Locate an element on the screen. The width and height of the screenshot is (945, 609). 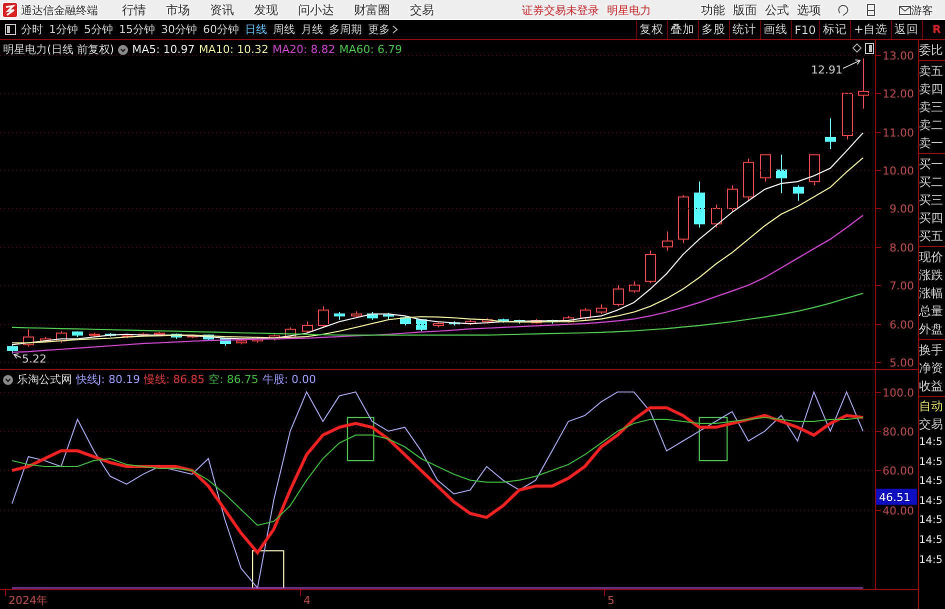
menu-item: 功能 is located at coordinates (713, 10).